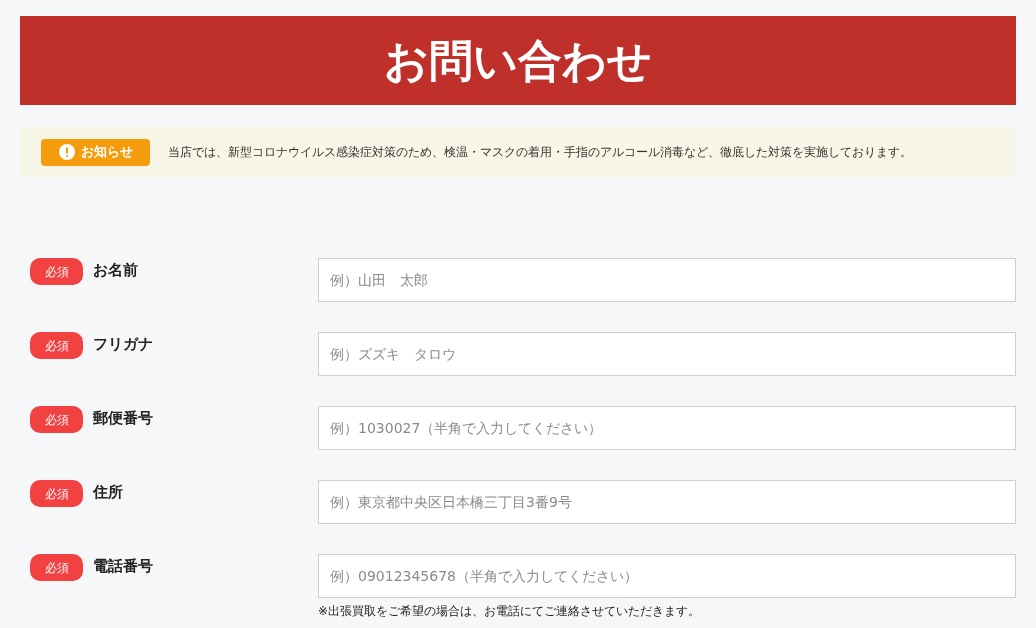 The width and height of the screenshot is (1036, 628). Describe the element at coordinates (510, 611) in the screenshot. I see `field-note: ※出張買取をご希望の場合は、お電話にてご連絡させていただきます。` at that location.